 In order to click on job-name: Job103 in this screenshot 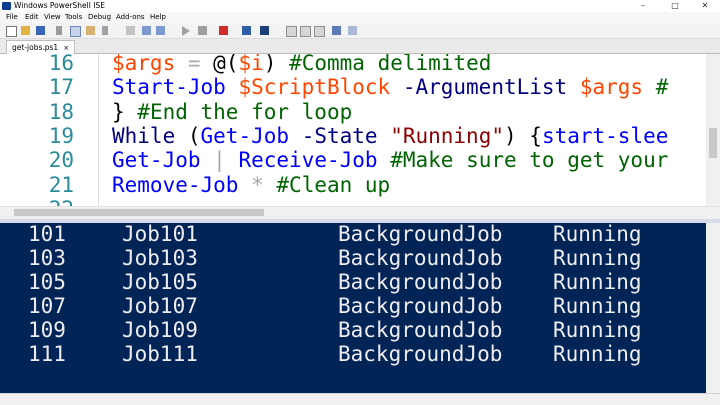, I will do `click(160, 258)`.